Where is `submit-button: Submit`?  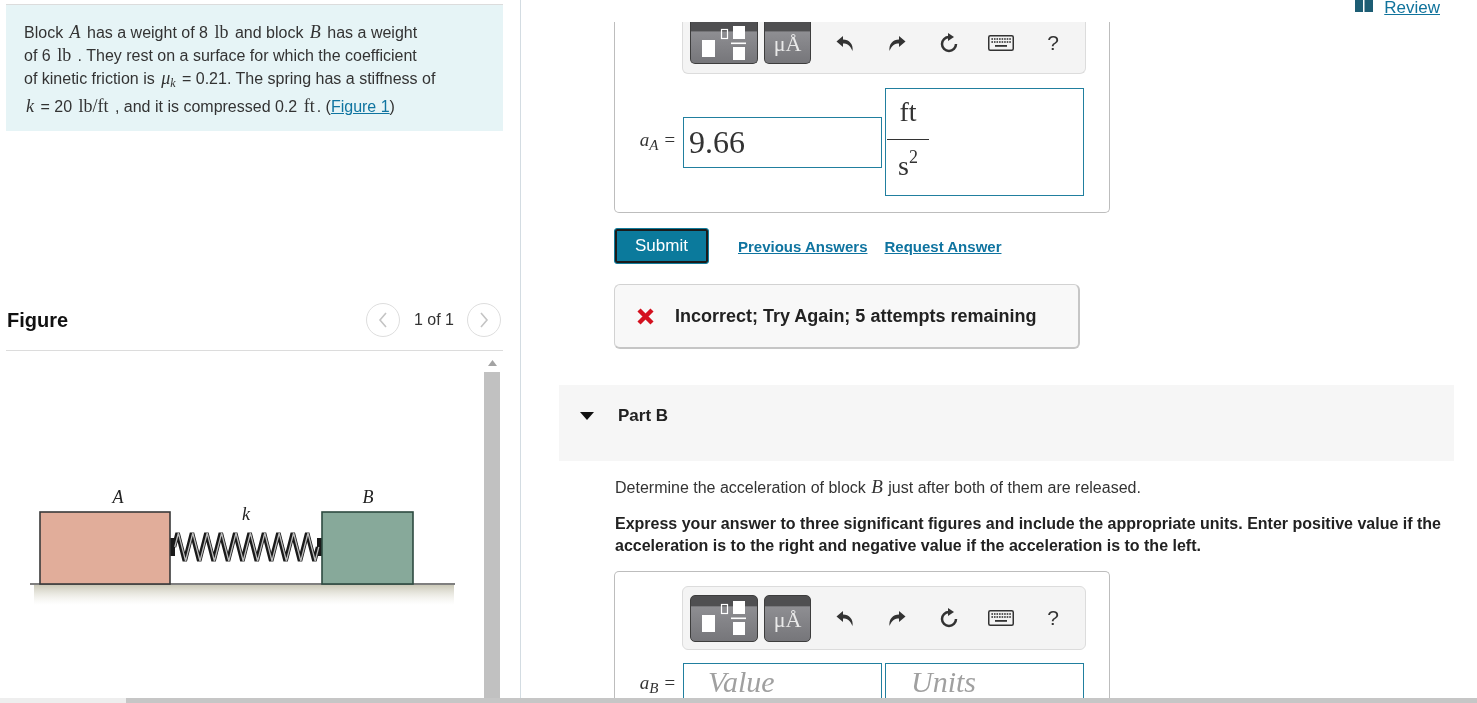 submit-button: Submit is located at coordinates (661, 246).